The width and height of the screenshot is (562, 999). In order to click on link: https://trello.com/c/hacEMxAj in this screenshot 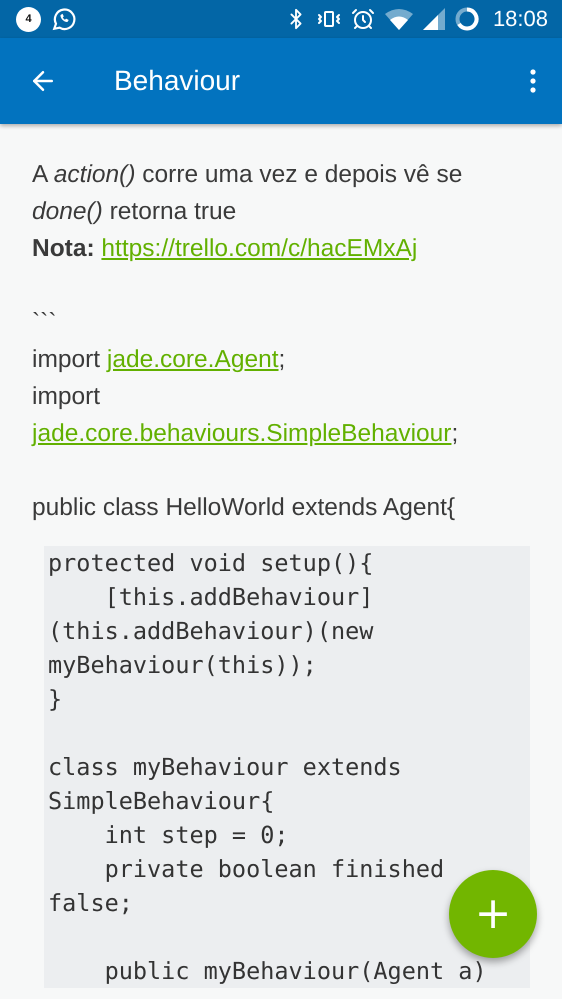, I will do `click(259, 248)`.